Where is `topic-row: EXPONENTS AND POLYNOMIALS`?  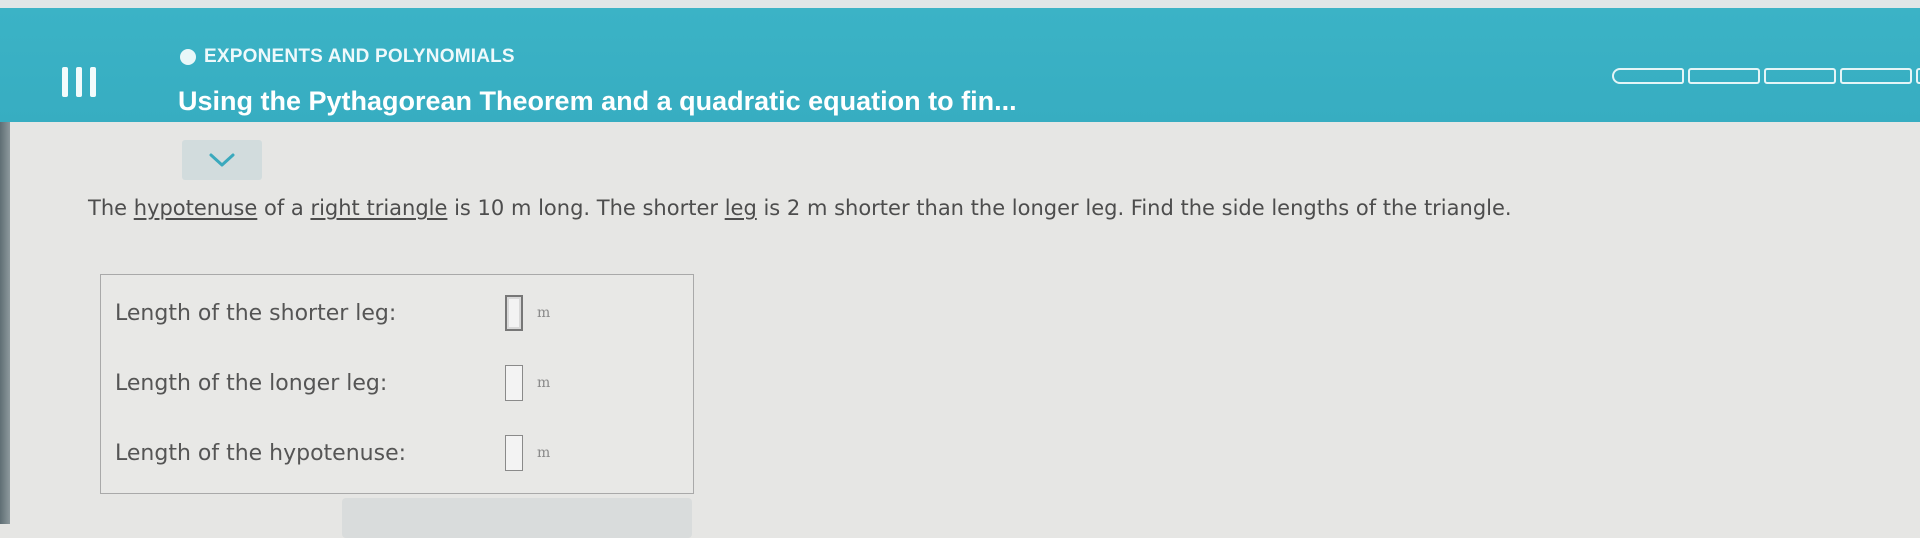 topic-row: EXPONENTS AND POLYNOMIALS is located at coordinates (347, 57).